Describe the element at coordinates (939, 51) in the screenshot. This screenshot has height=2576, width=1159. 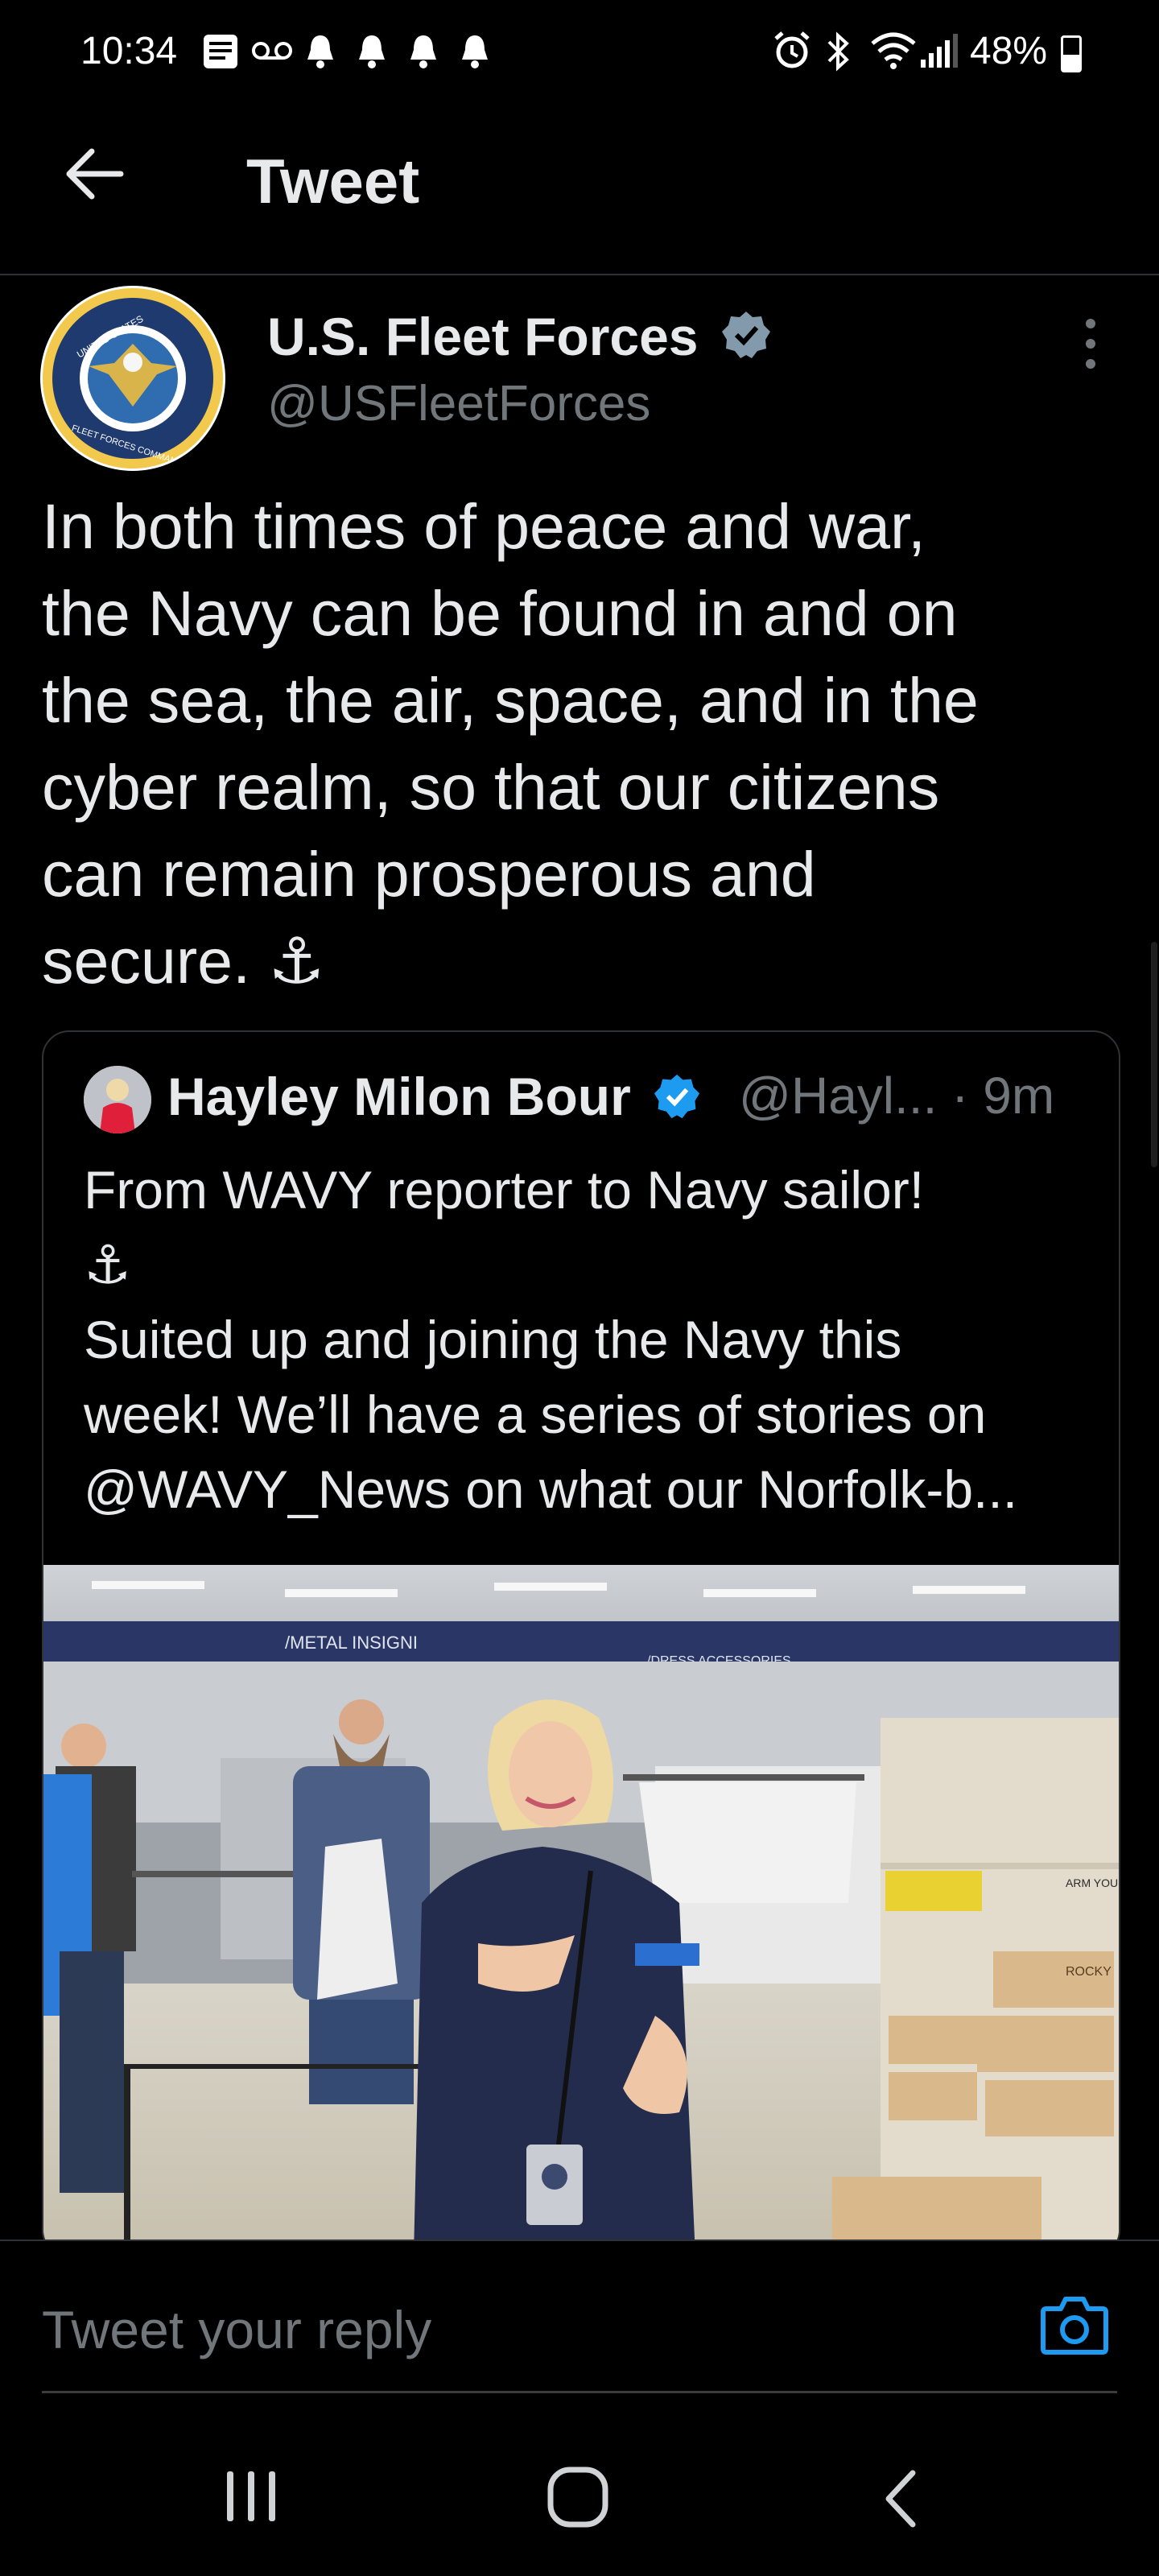
I see `signal-icon` at that location.